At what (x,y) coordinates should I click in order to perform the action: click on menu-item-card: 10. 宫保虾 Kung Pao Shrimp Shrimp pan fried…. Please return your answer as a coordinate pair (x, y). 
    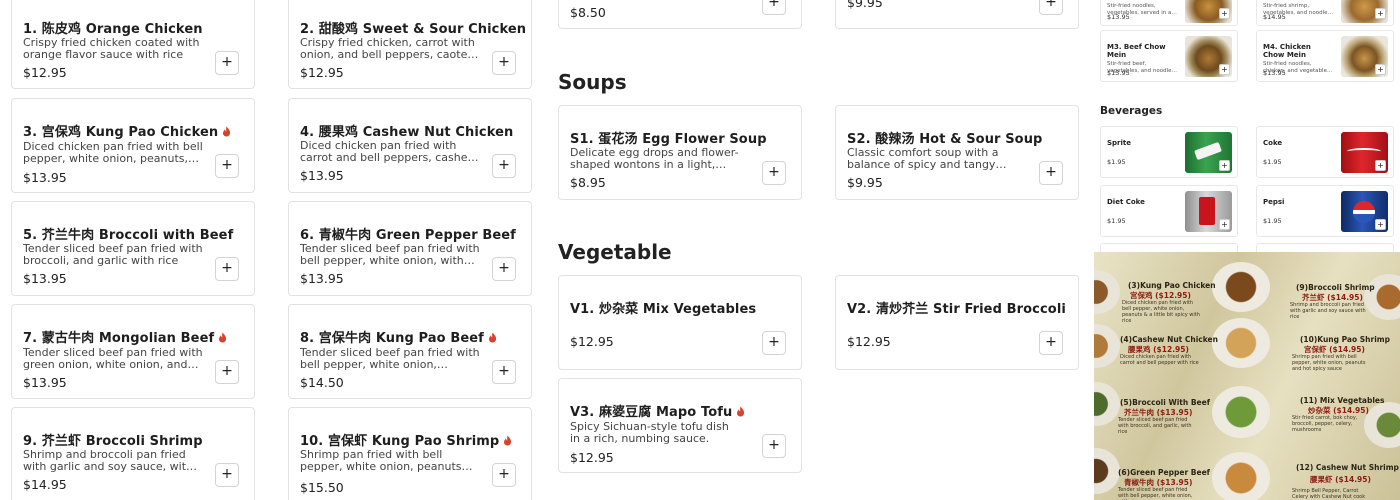
    Looking at the image, I should click on (410, 453).